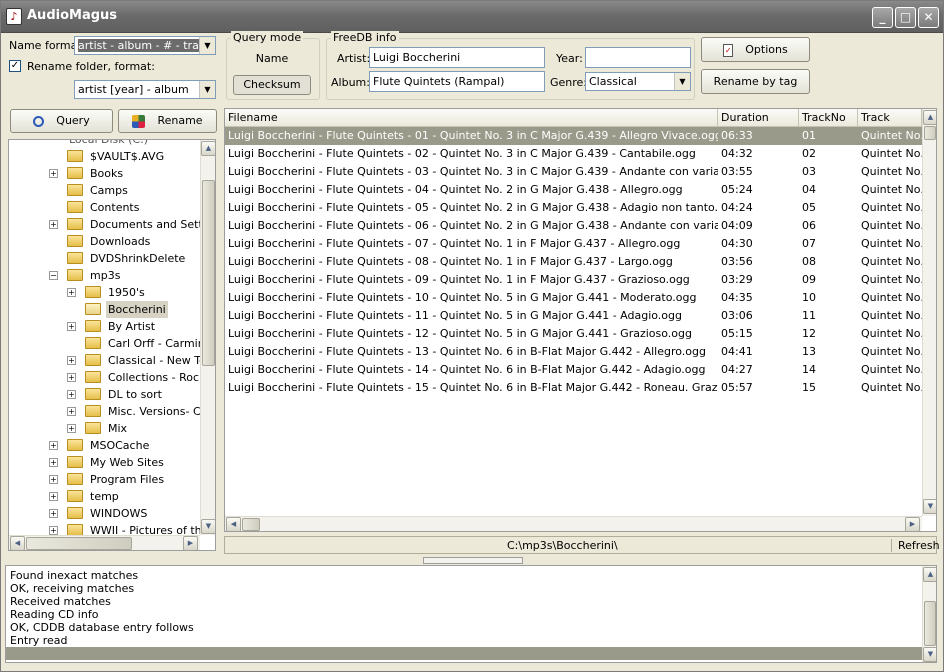 This screenshot has width=944, height=672. Describe the element at coordinates (638, 81) in the screenshot. I see `genre-combo: Classical ▼` at that location.